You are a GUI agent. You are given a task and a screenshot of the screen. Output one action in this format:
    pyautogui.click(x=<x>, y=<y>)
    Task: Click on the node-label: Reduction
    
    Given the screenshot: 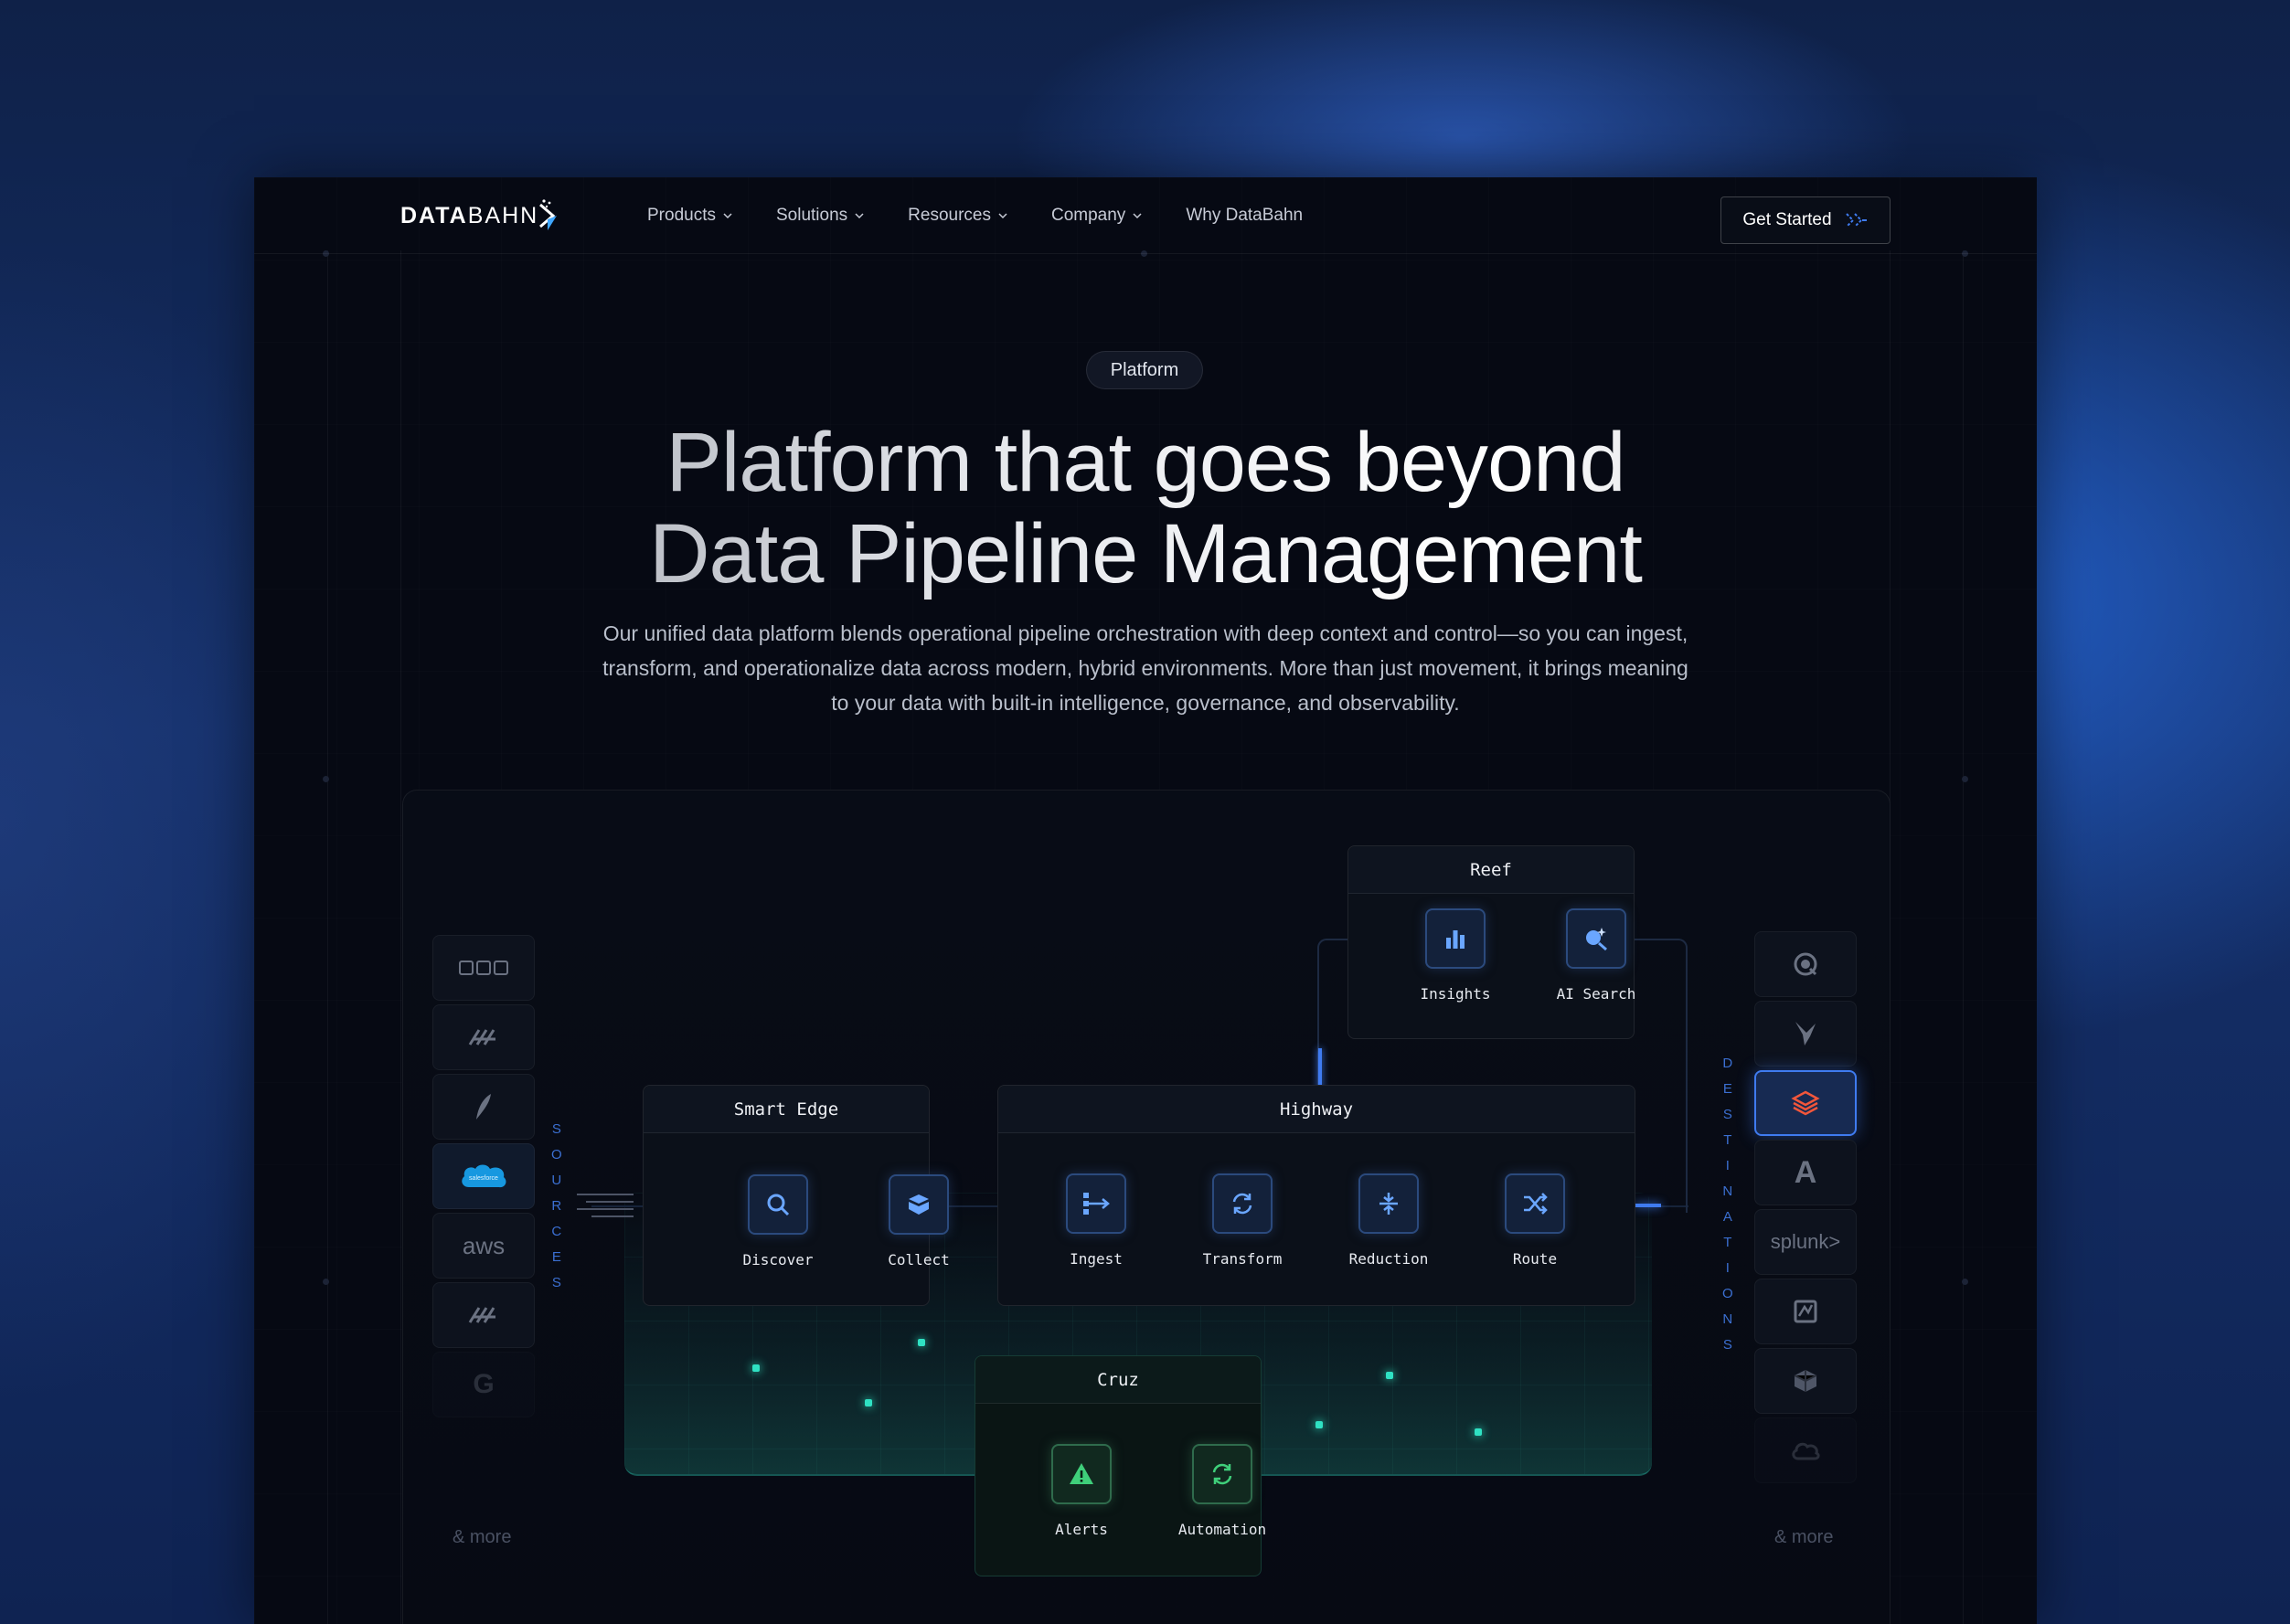 What is the action you would take?
    pyautogui.click(x=1388, y=1259)
    